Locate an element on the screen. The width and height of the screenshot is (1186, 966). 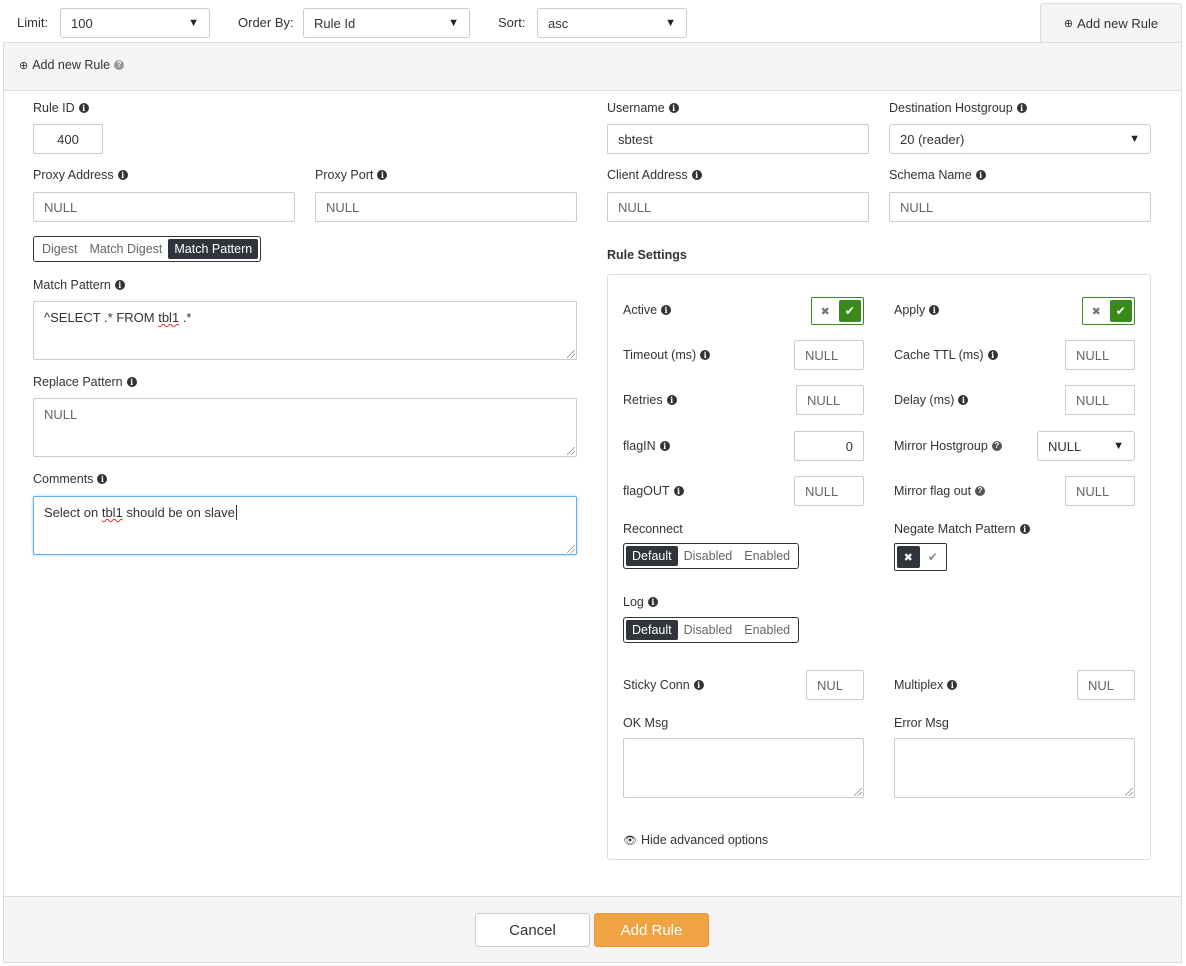
client-address-label-text: Client Address is located at coordinates (647, 175).